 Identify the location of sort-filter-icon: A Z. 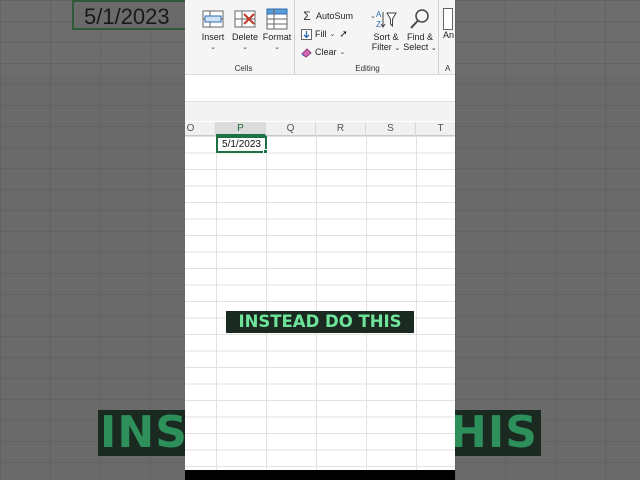
(386, 19).